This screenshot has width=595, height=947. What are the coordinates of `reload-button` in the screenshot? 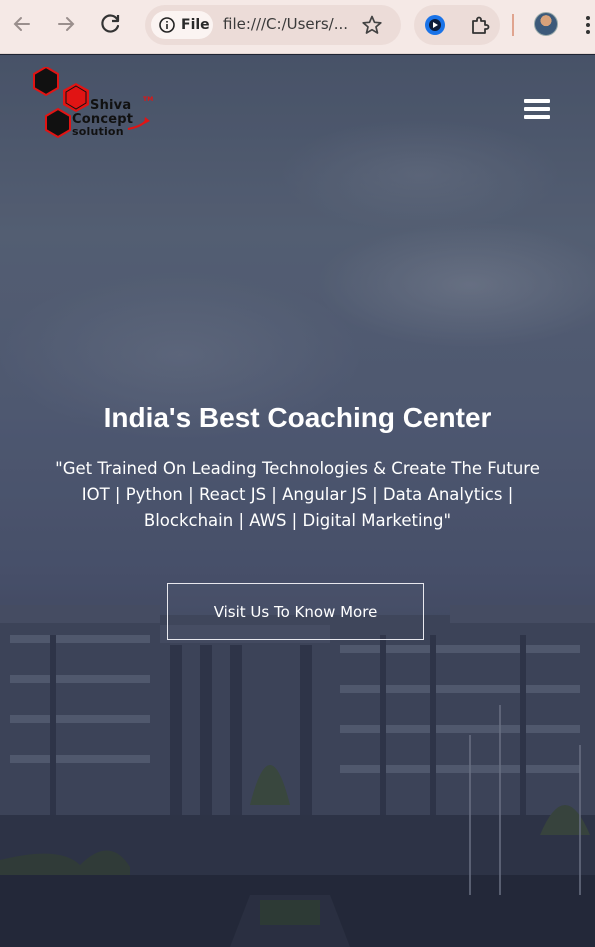 It's located at (111, 24).